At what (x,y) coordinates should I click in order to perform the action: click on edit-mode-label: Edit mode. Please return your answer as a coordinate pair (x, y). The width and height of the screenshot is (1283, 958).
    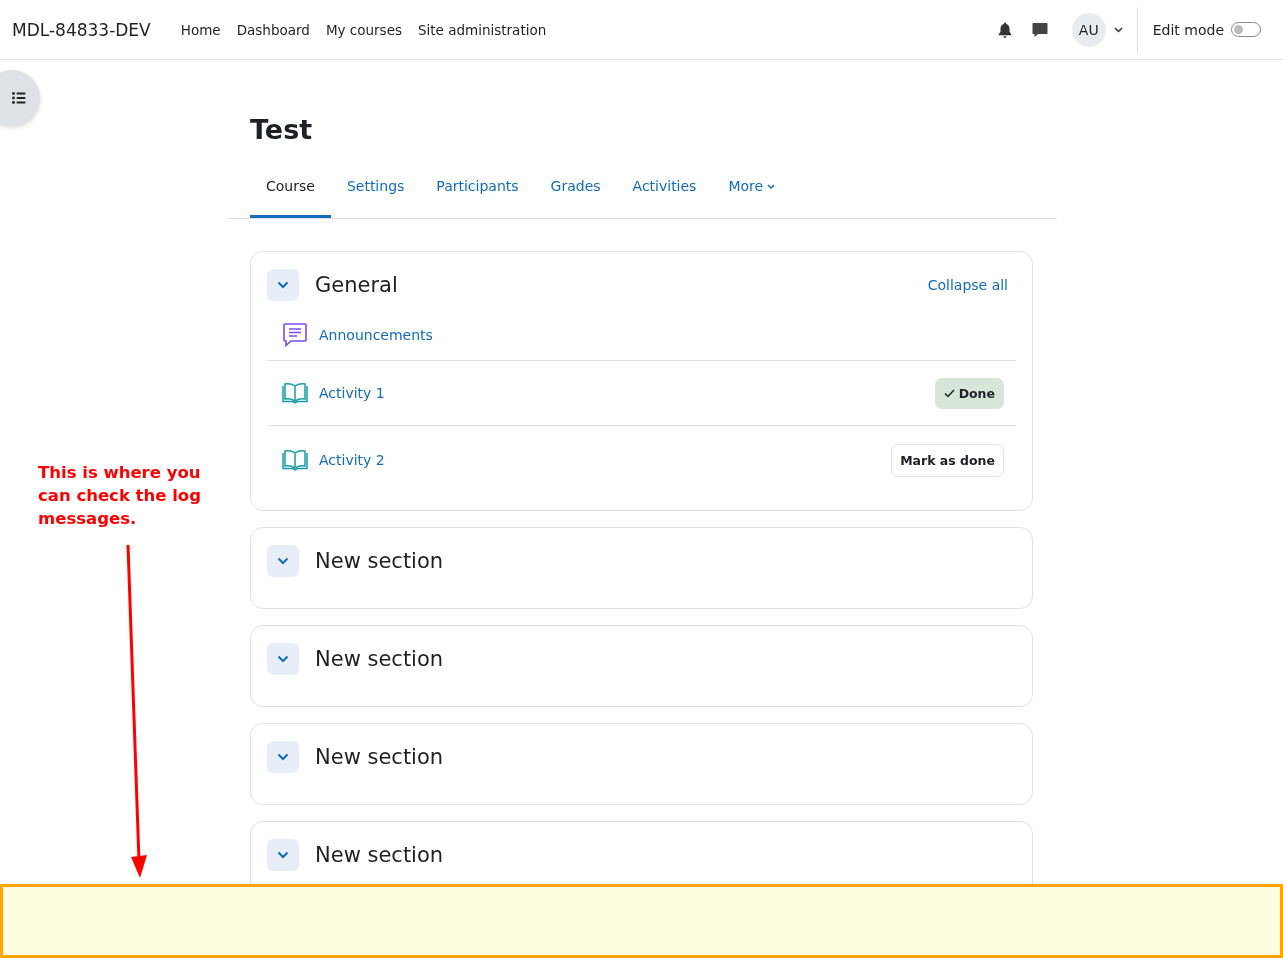
    Looking at the image, I should click on (1188, 29).